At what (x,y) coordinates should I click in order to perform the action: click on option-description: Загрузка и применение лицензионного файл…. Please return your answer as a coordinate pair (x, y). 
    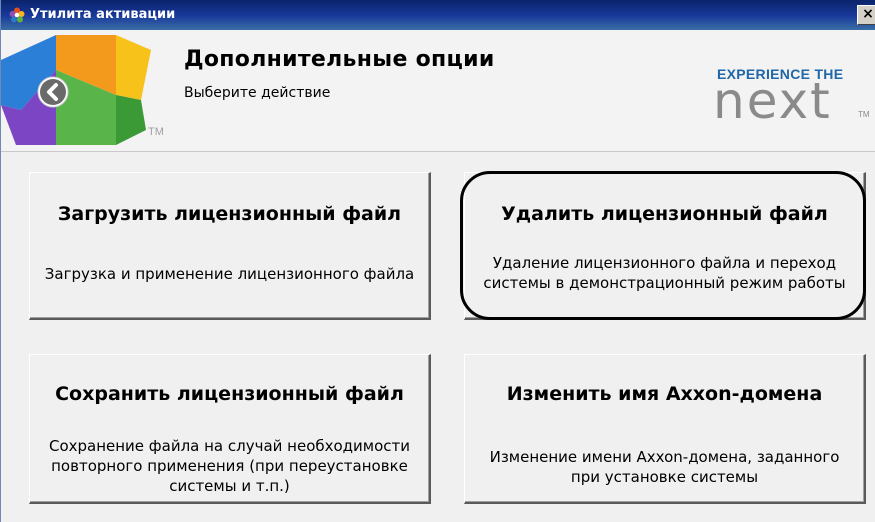
    Looking at the image, I should click on (229, 274).